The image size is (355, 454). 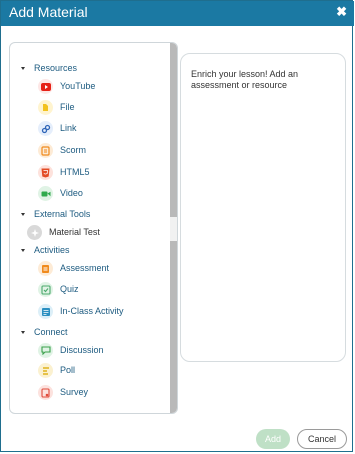 What do you see at coordinates (273, 439) in the screenshot?
I see `add-button: Add` at bounding box center [273, 439].